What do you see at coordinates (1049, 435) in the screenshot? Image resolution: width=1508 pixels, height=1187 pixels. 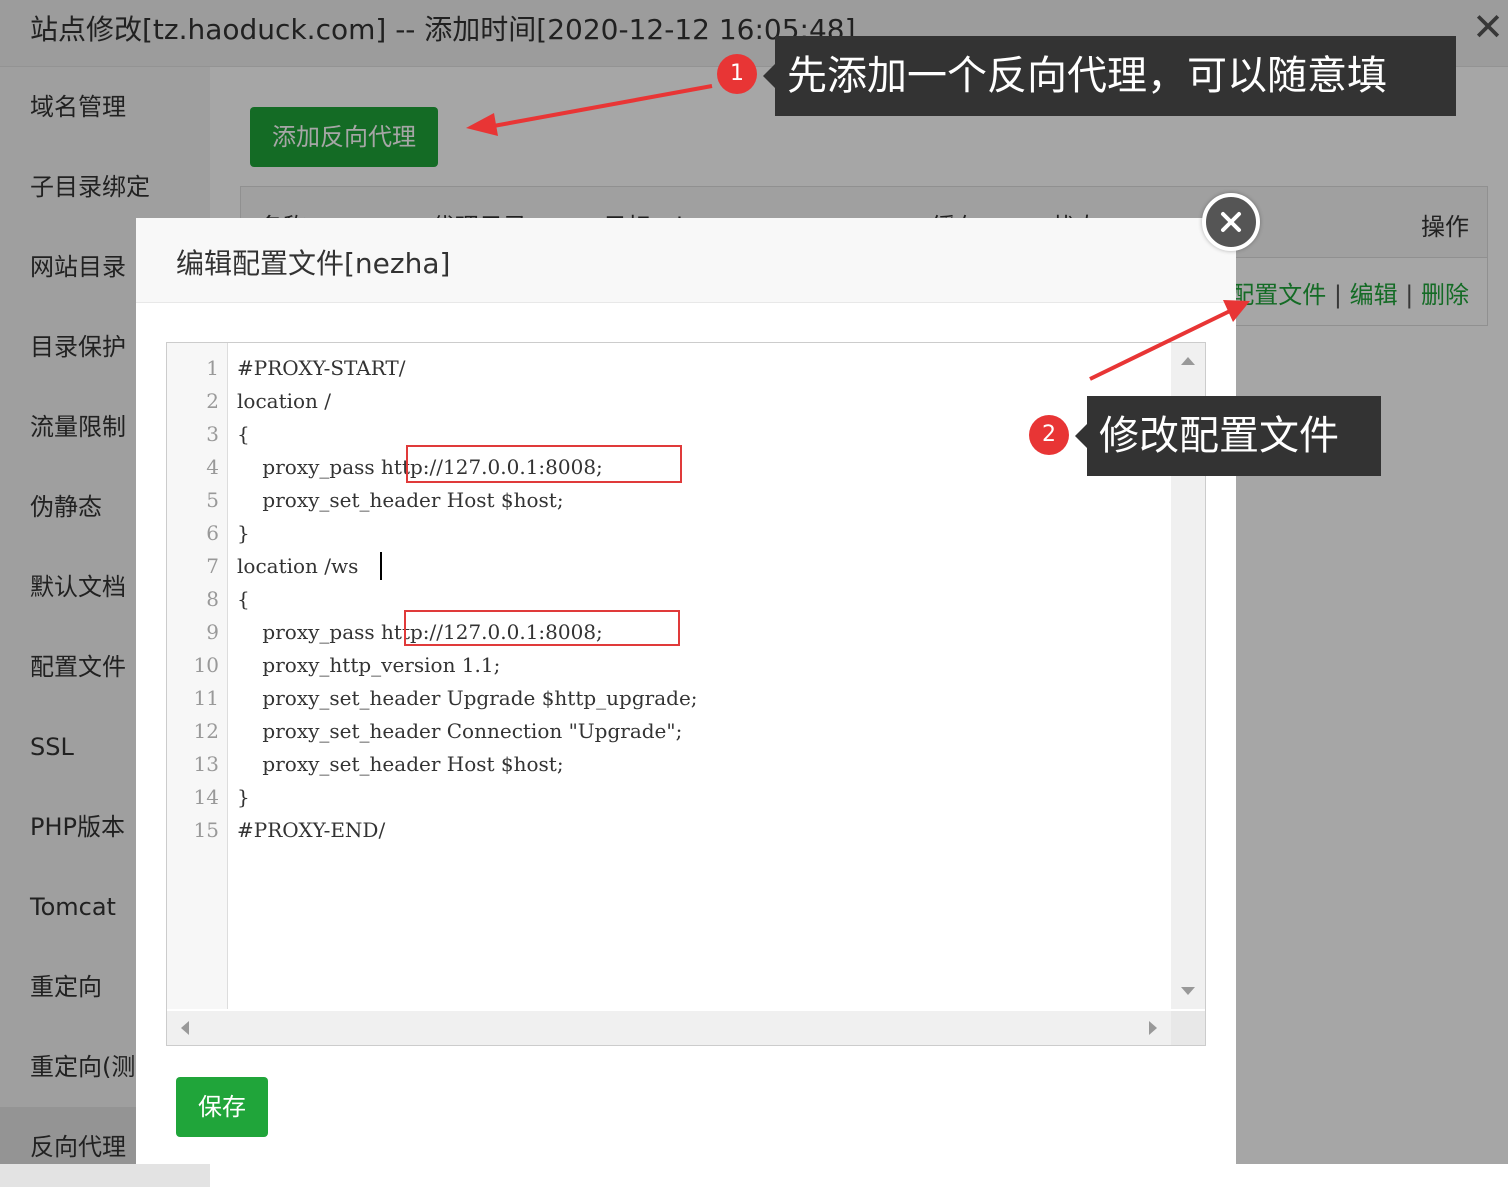 I see `annotation-badge-2: 2` at bounding box center [1049, 435].